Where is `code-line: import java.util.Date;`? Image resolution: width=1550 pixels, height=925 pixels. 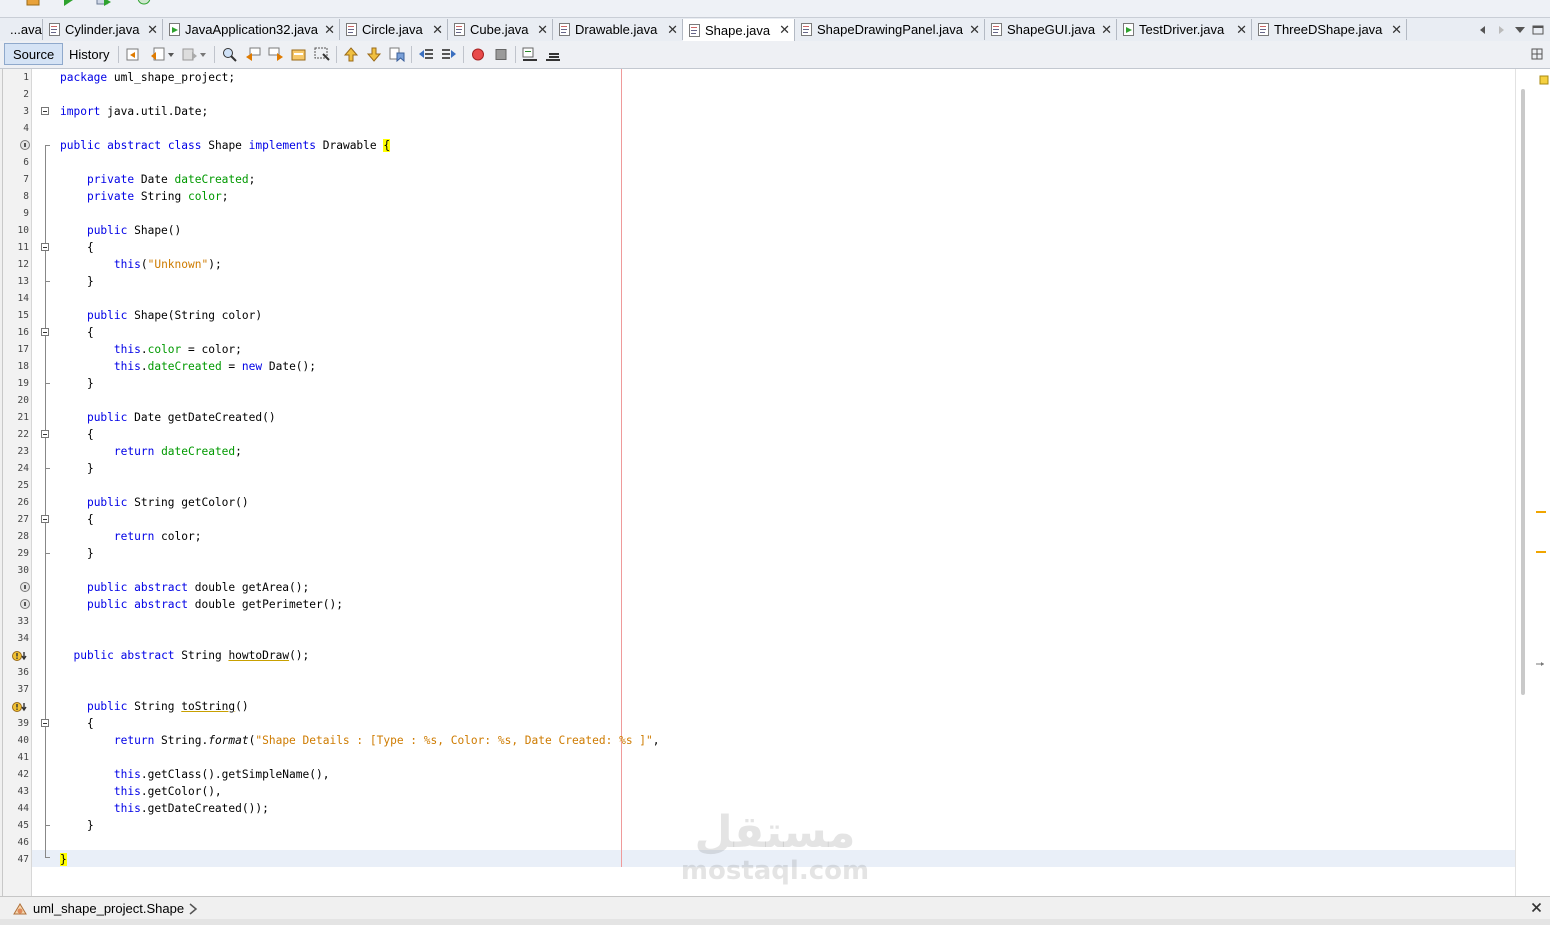
code-line: import java.util.Date; is located at coordinates (134, 111).